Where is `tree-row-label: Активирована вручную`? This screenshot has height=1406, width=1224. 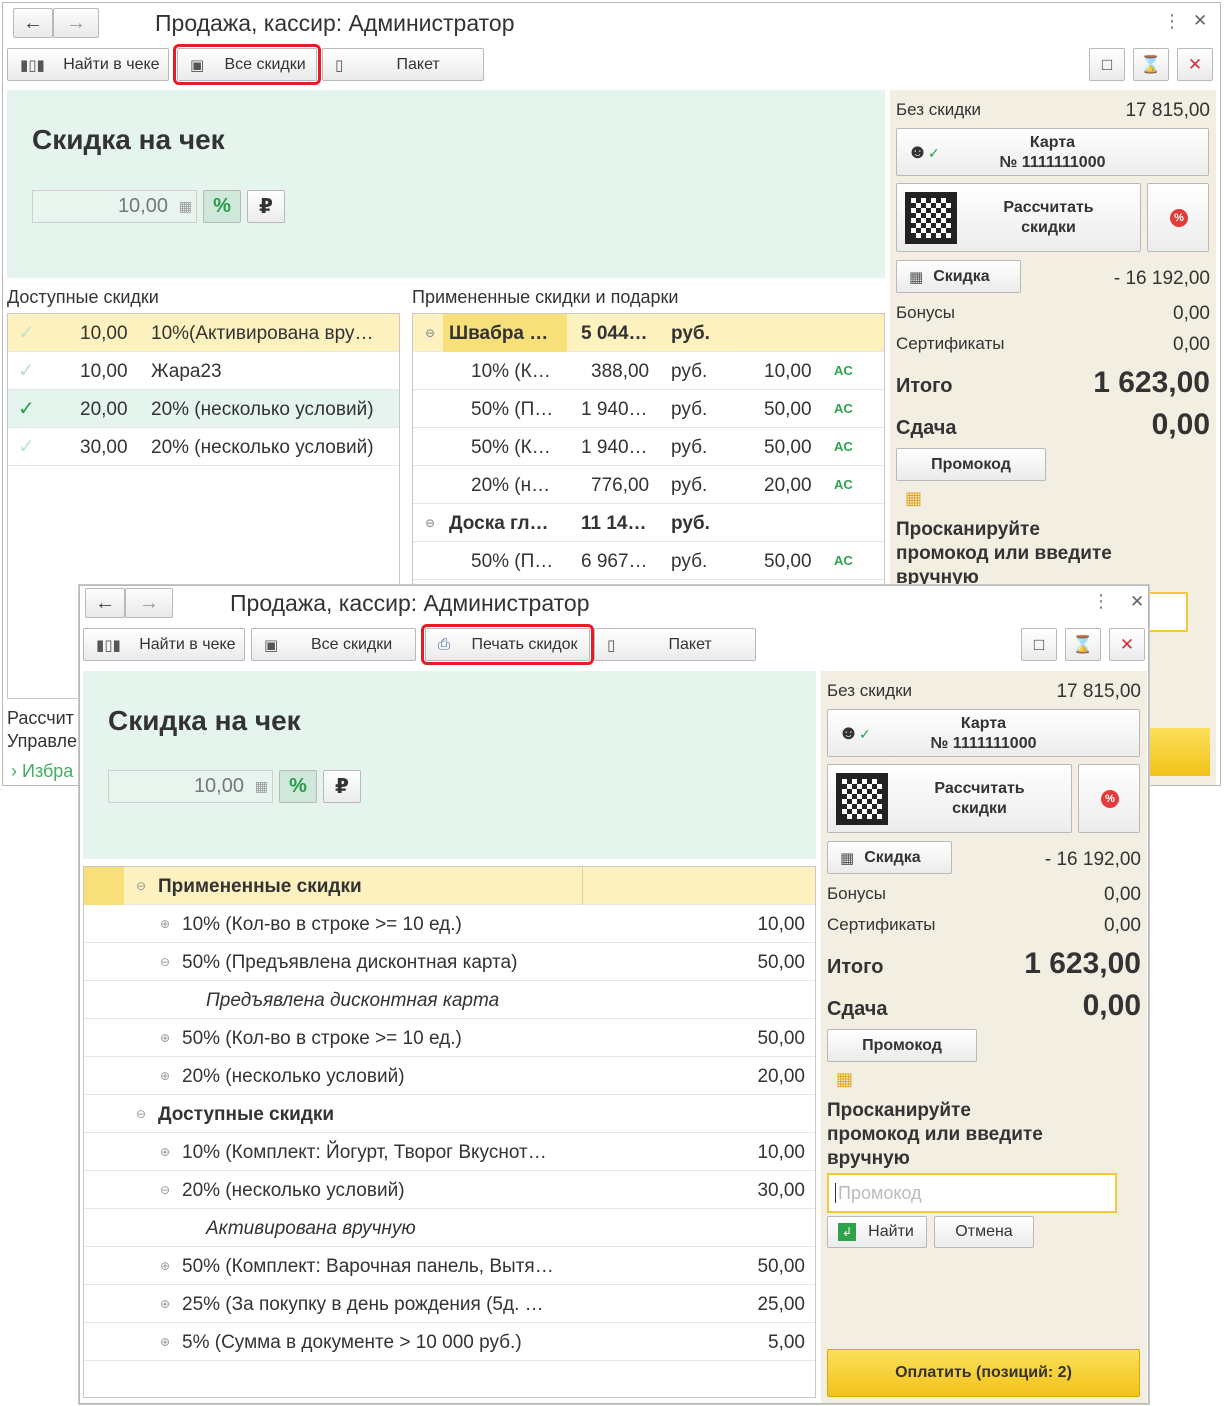 tree-row-label: Активирована вручную is located at coordinates (311, 1228).